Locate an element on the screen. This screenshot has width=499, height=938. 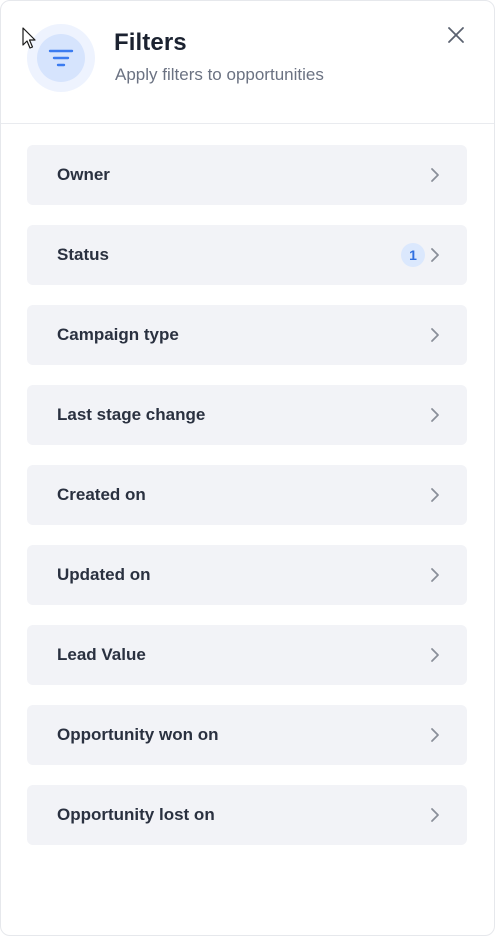
filter-item-label: Last stage change is located at coordinates (131, 414).